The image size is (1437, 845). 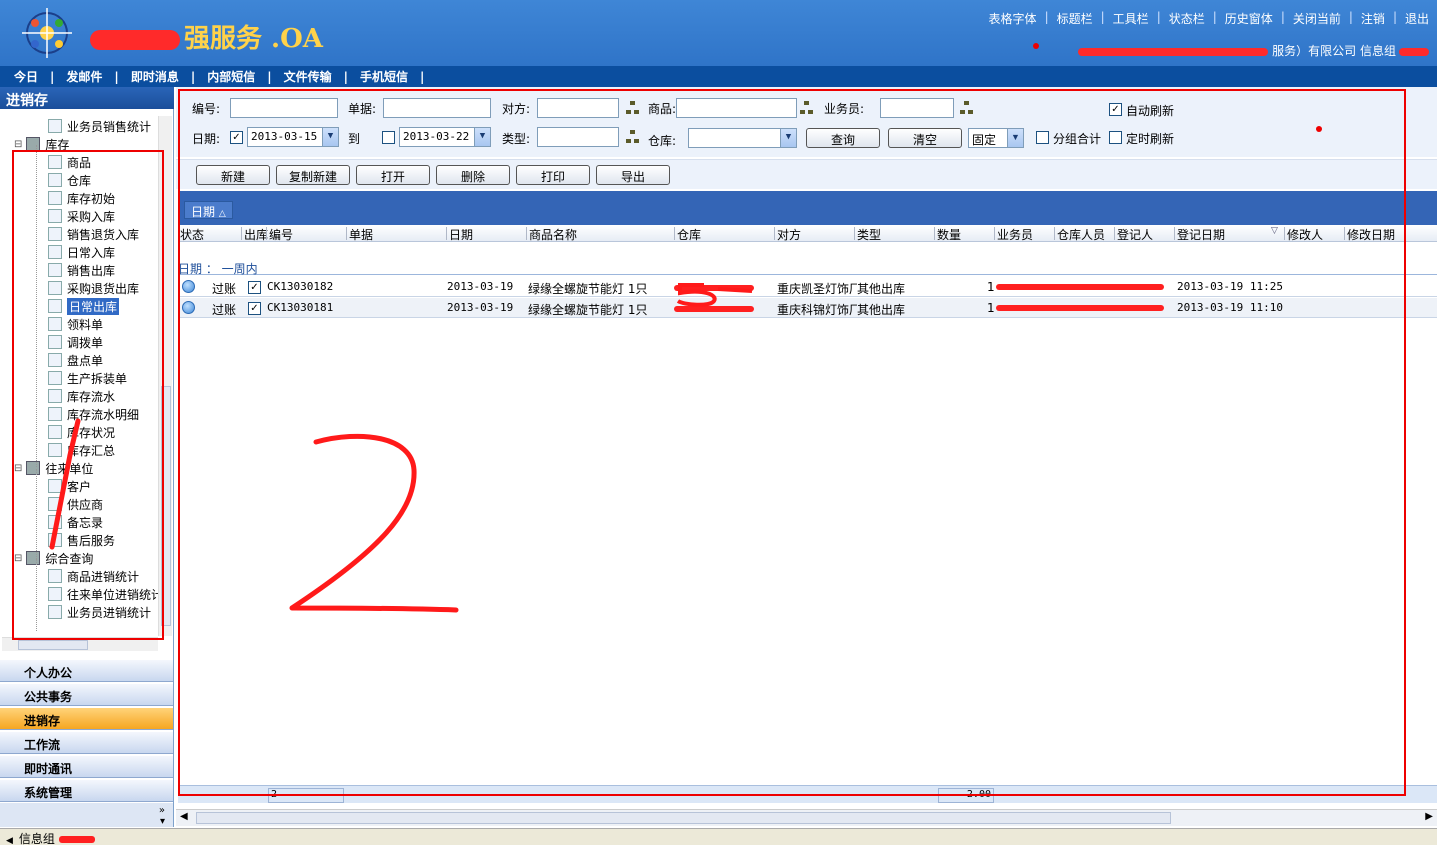 What do you see at coordinates (75, 360) in the screenshot?
I see `tree-item: 盘点单` at bounding box center [75, 360].